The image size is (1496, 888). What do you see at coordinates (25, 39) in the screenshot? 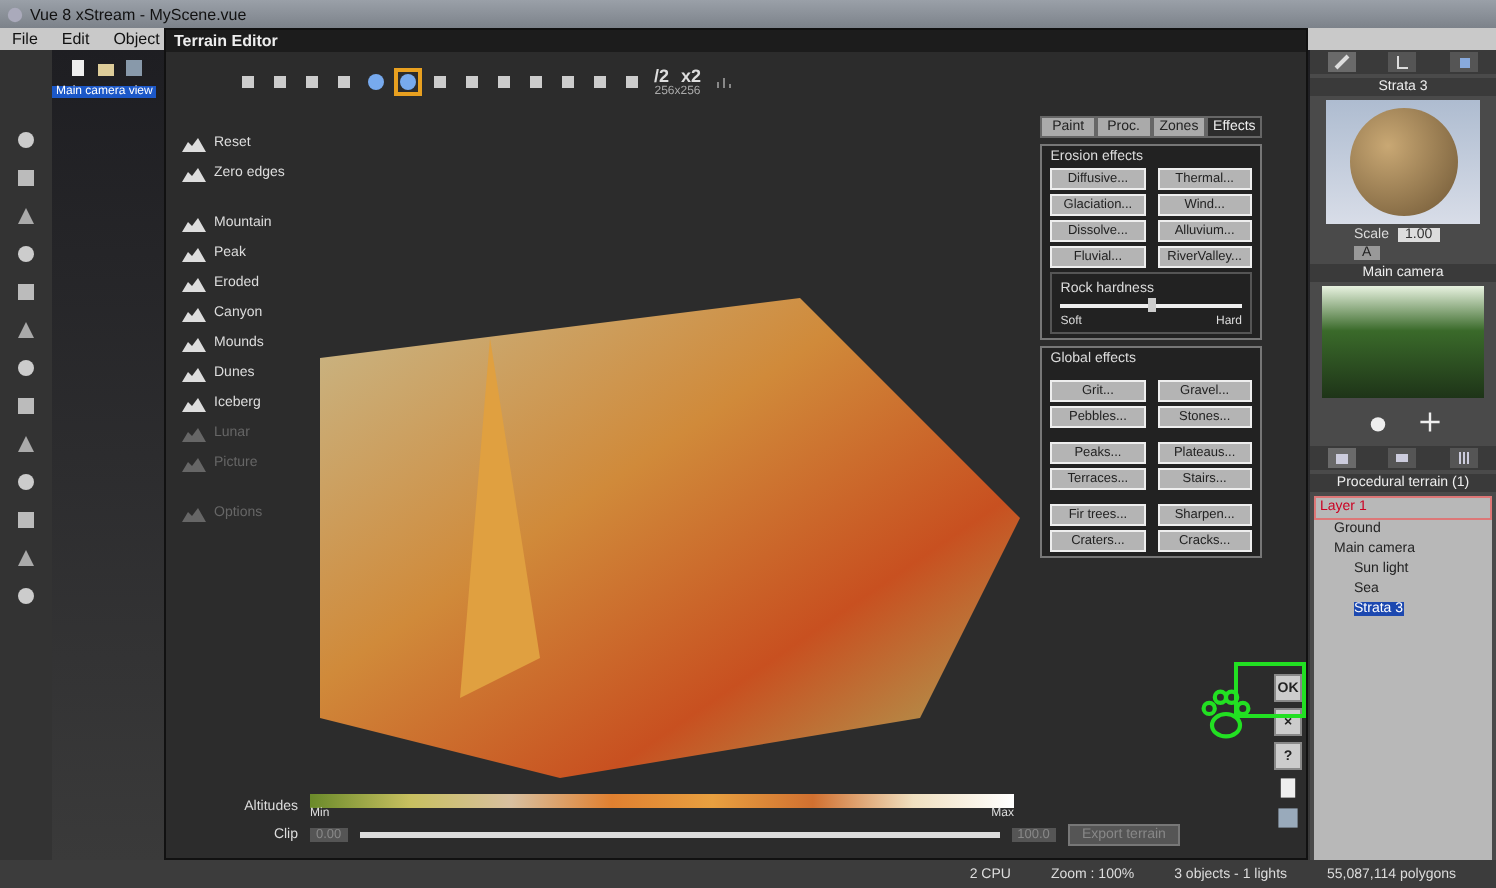
I see `menu-item: File` at bounding box center [25, 39].